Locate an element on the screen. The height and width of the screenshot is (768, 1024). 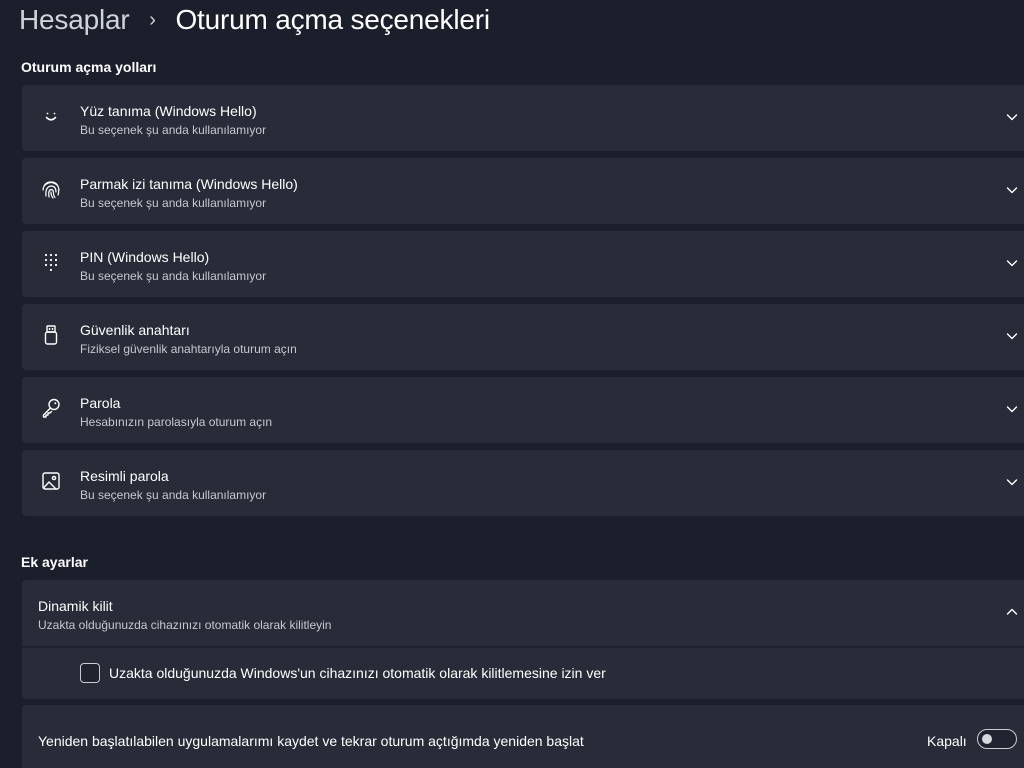
option-title: Yüz tanıma (Windows Hello) is located at coordinates (168, 111).